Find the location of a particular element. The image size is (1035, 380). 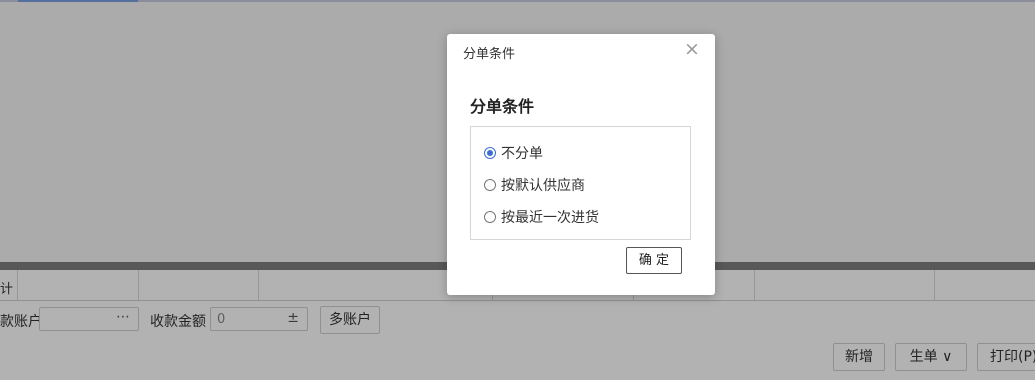

option-label: 按最近一次进货 is located at coordinates (550, 218).